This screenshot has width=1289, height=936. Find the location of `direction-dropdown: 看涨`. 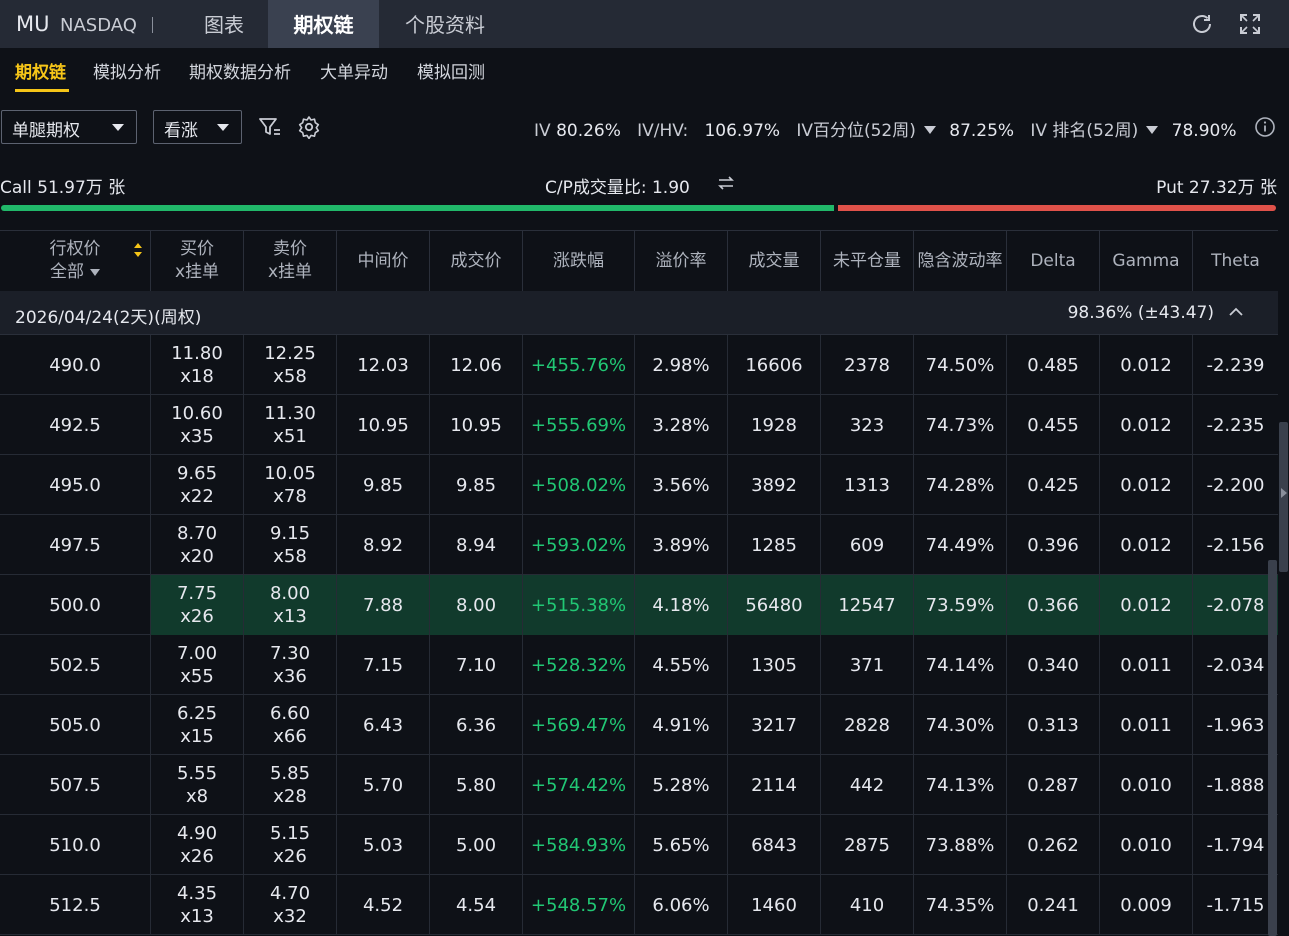

direction-dropdown: 看涨 is located at coordinates (197, 127).